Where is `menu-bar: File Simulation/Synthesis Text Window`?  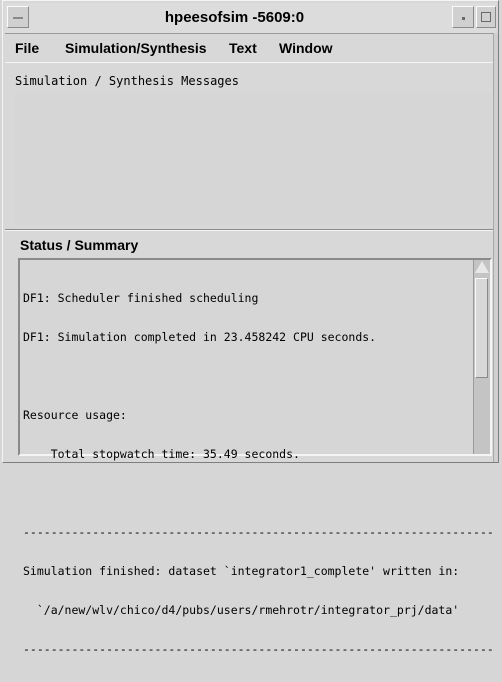
menu-bar: File Simulation/Synthesis Text Window is located at coordinates (250, 48).